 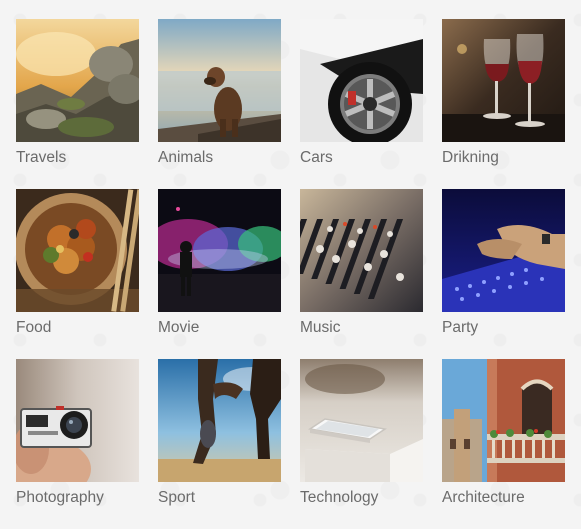 I want to click on sport-thumbnail, so click(x=219, y=420).